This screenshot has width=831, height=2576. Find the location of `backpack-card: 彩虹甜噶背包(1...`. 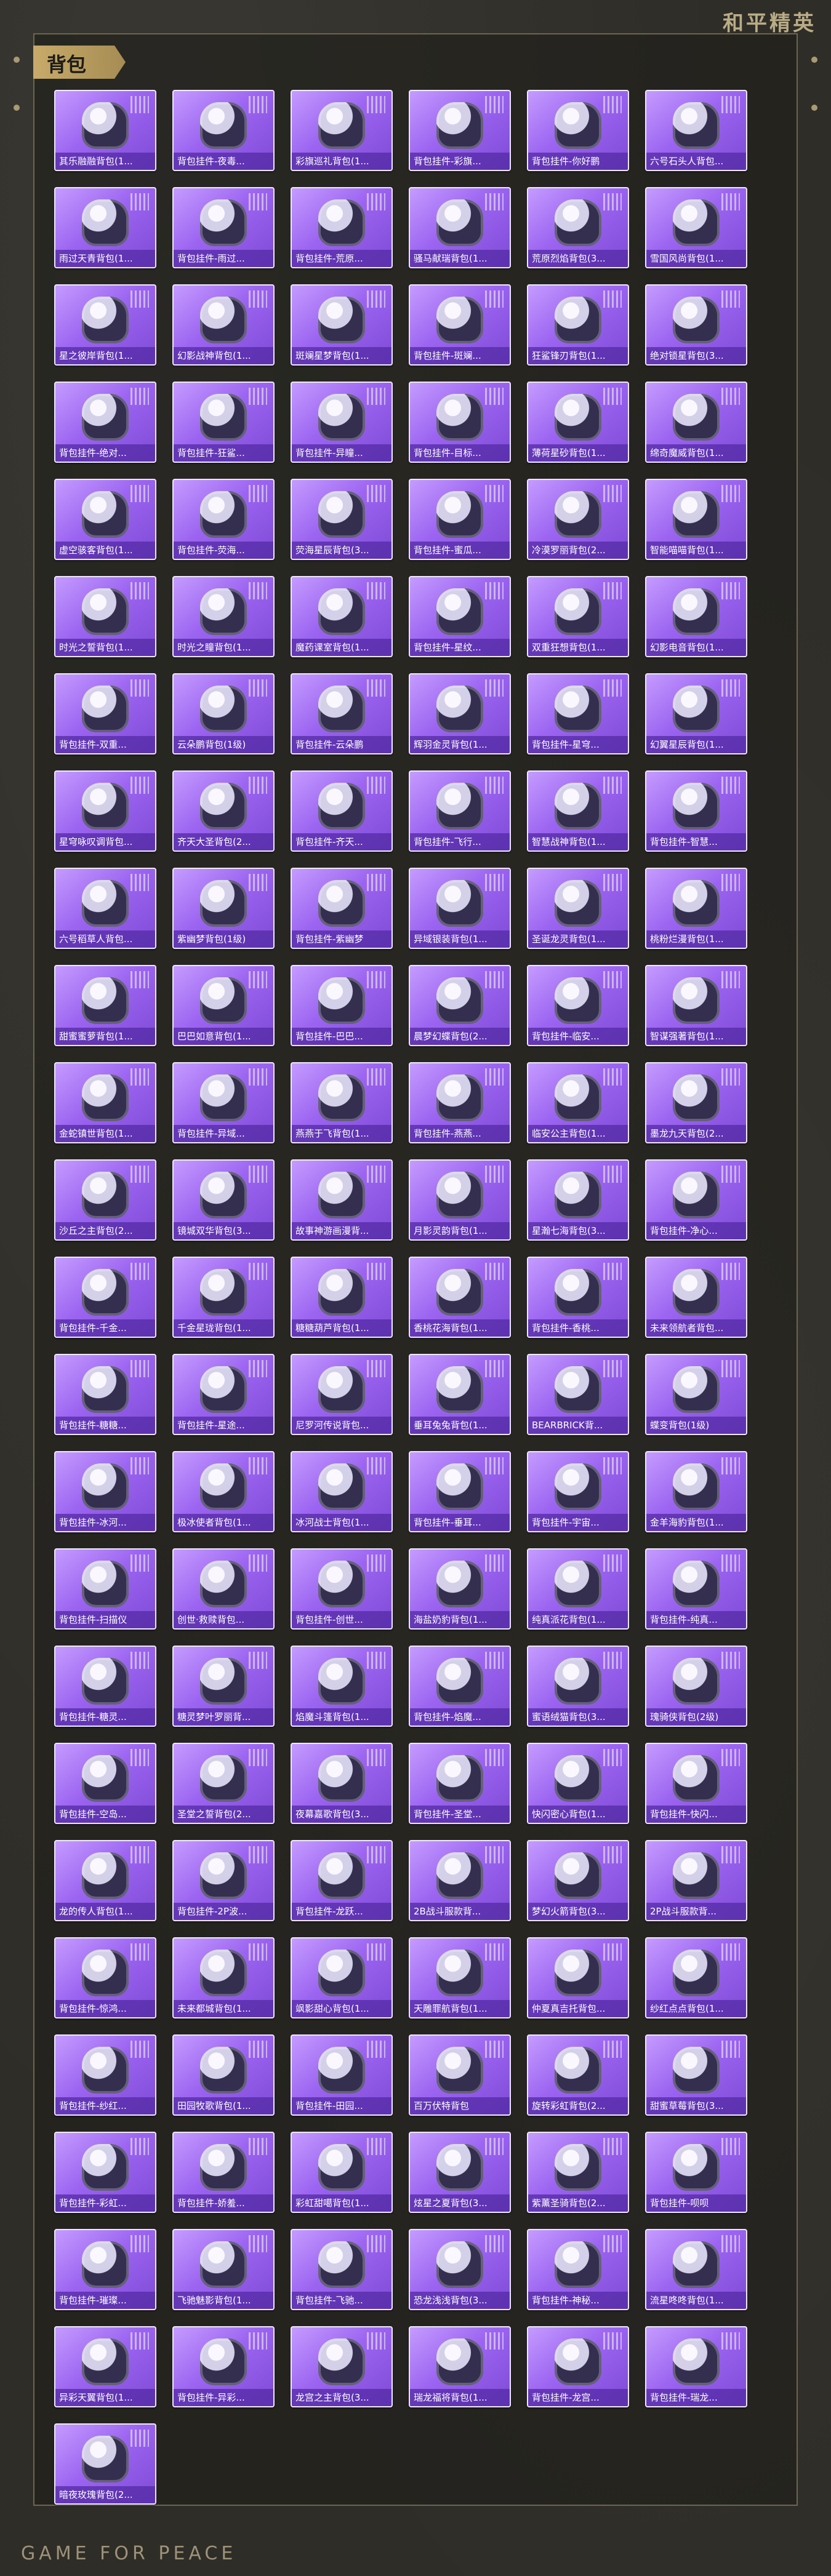

backpack-card: 彩虹甜噶背包(1... is located at coordinates (342, 2172).